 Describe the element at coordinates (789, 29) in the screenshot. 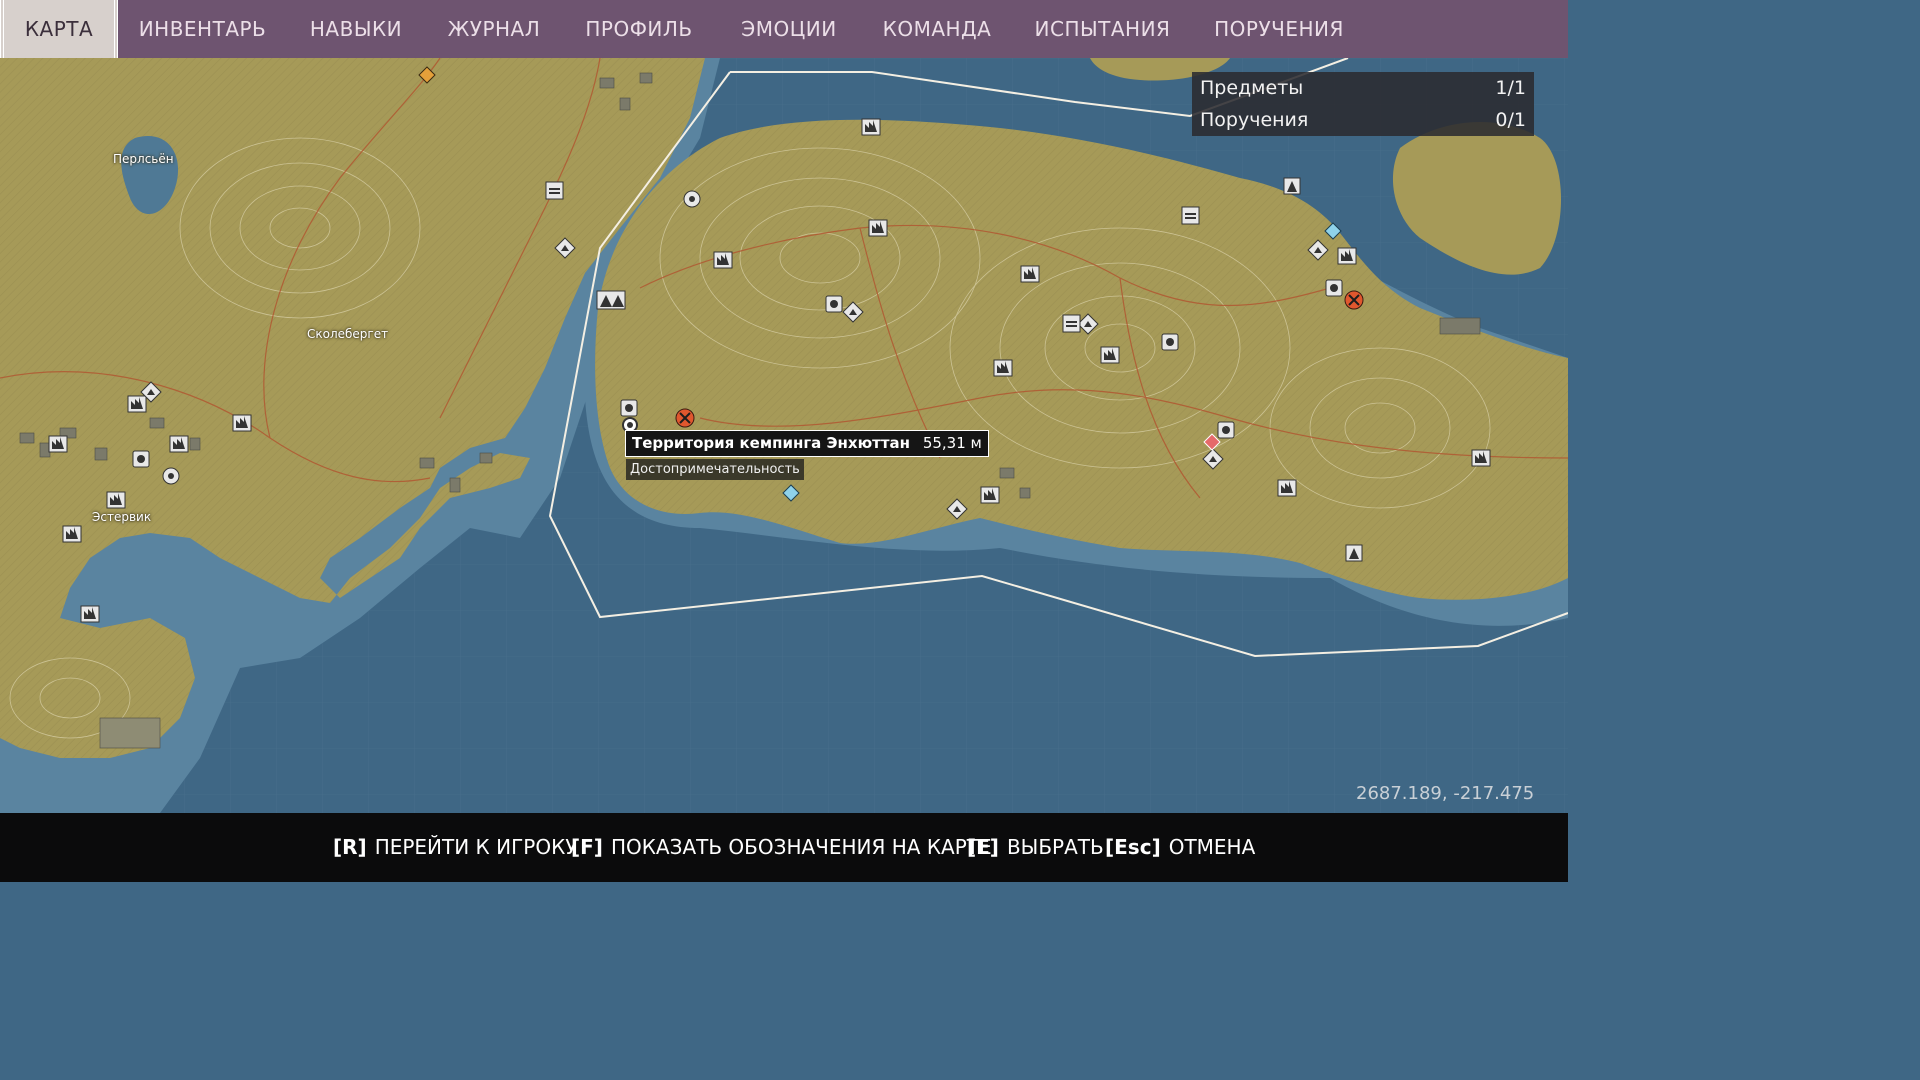

I see `tab-emotes: ЭМОЦИИ` at that location.